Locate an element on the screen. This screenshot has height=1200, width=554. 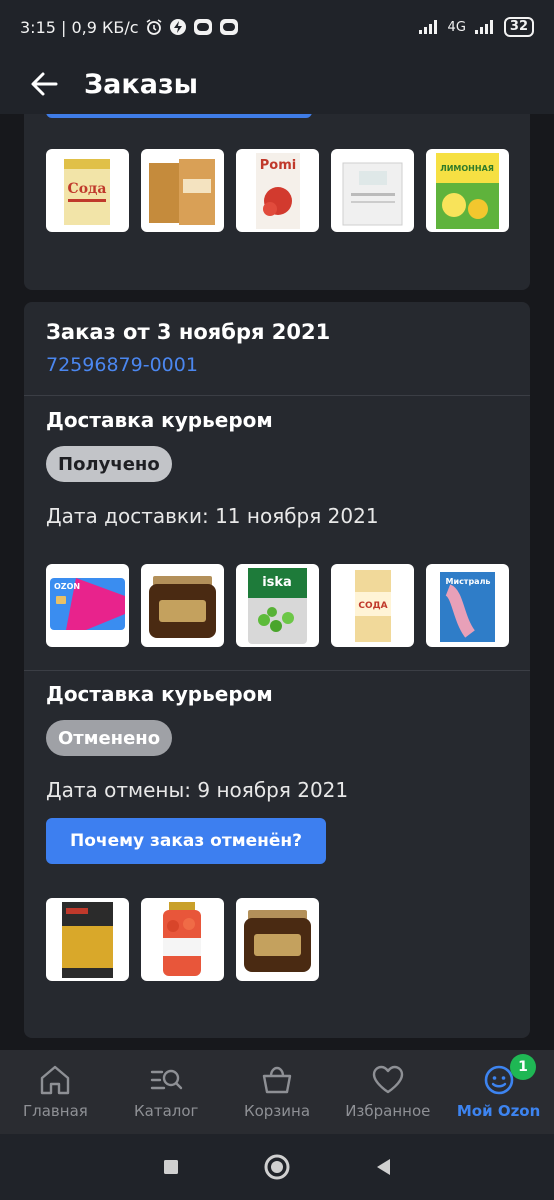
nav-label: Главная is located at coordinates (55, 1111).